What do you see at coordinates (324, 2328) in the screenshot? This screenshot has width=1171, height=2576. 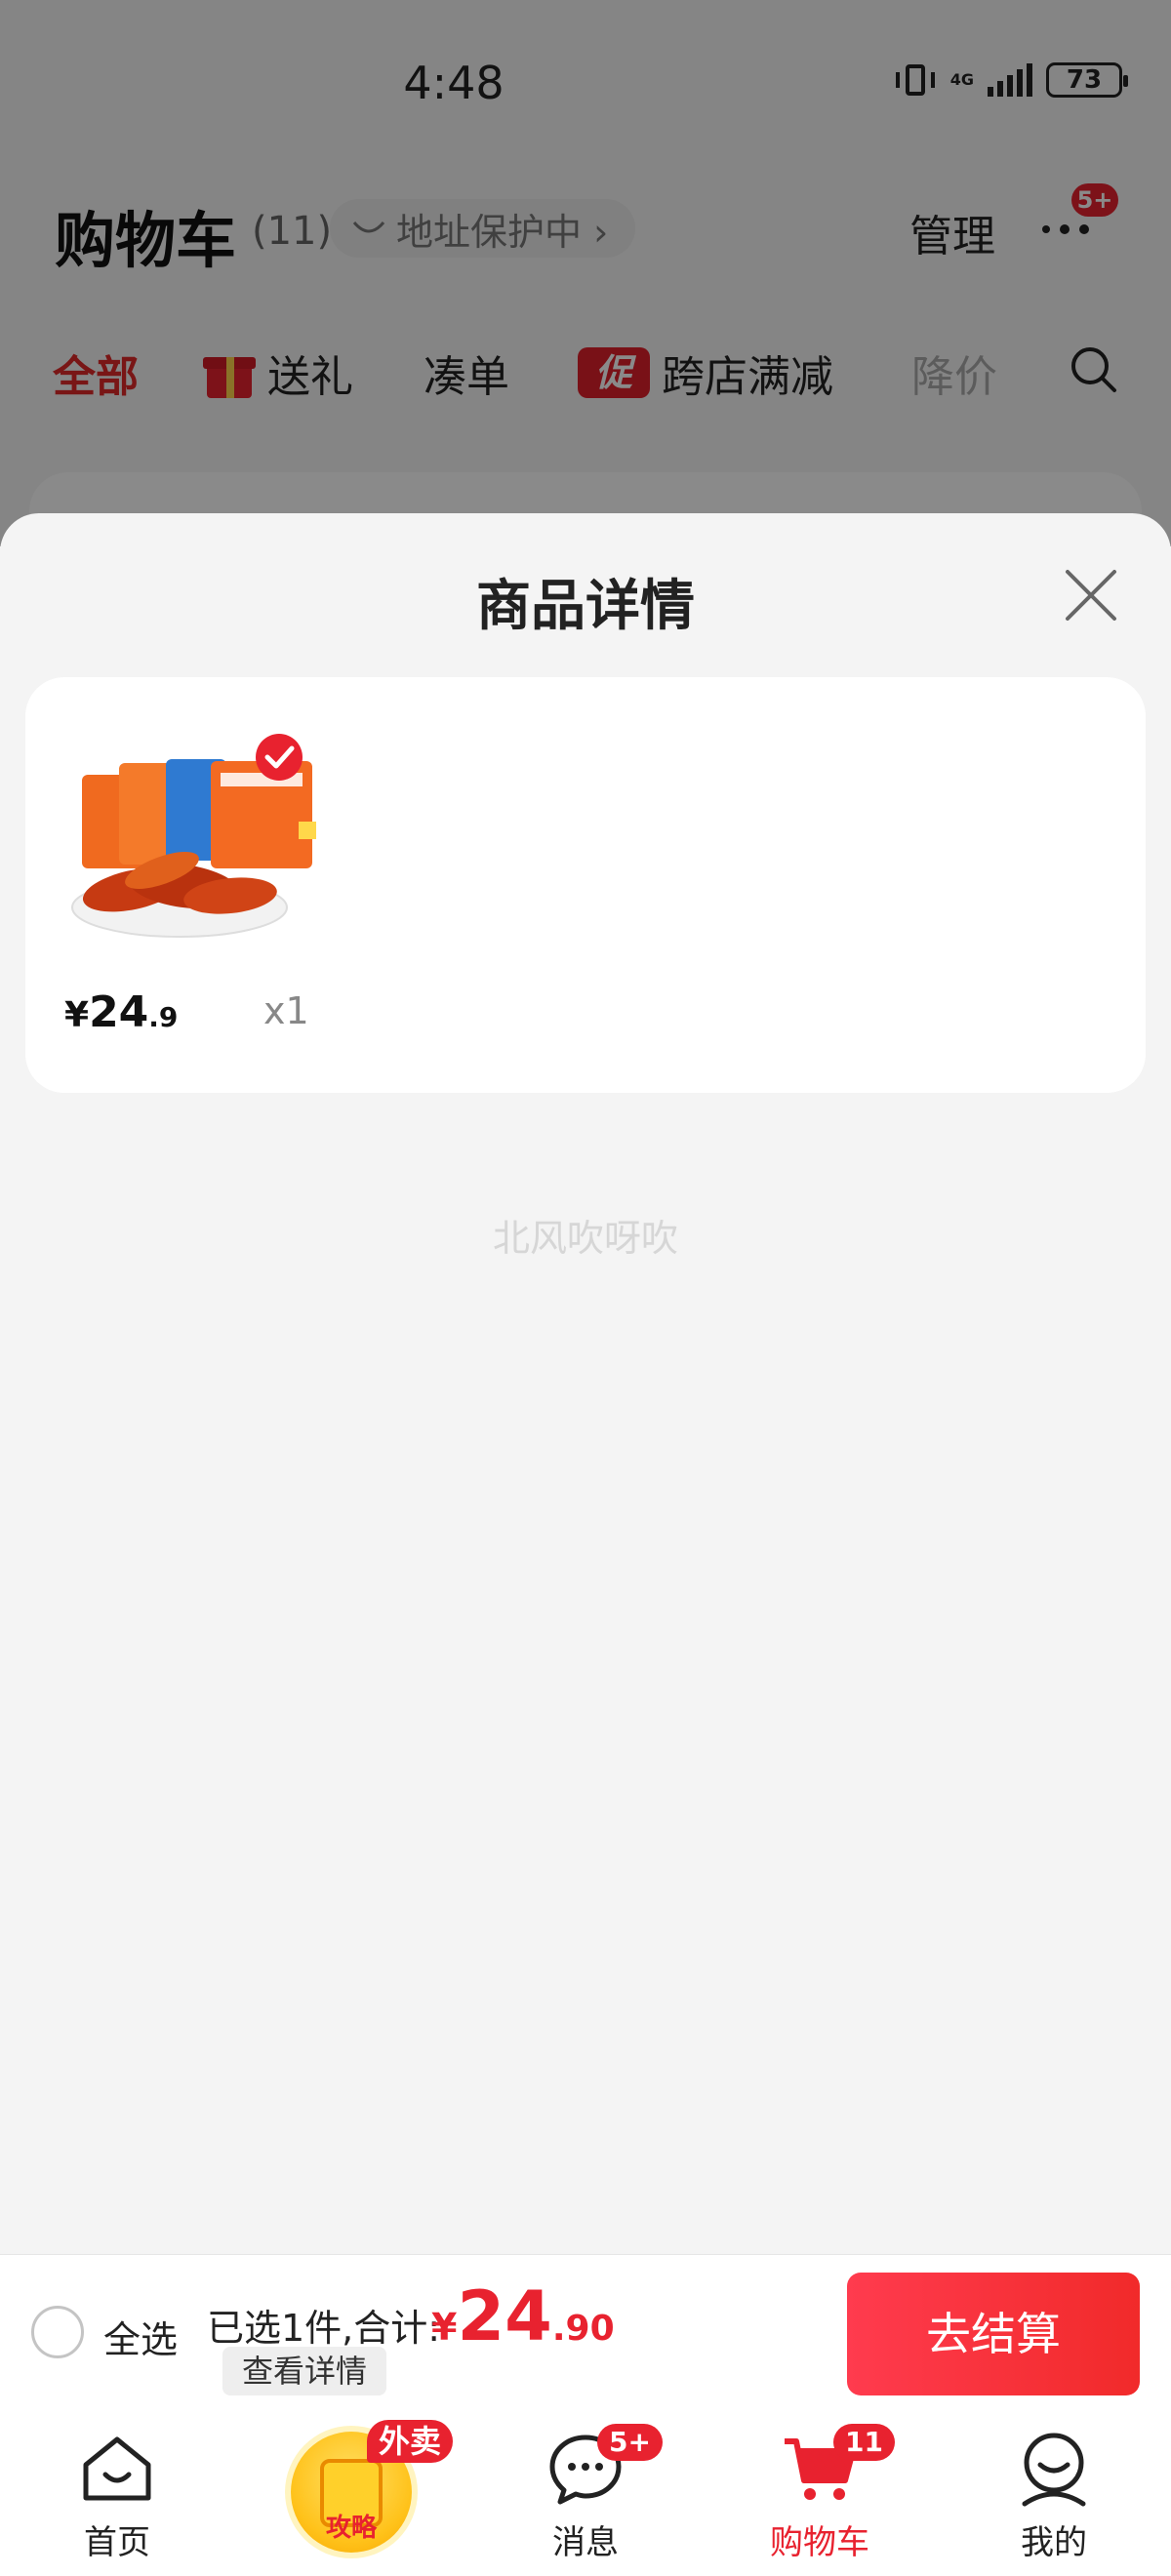 I see `selected-summary: 已选1件,合计:` at bounding box center [324, 2328].